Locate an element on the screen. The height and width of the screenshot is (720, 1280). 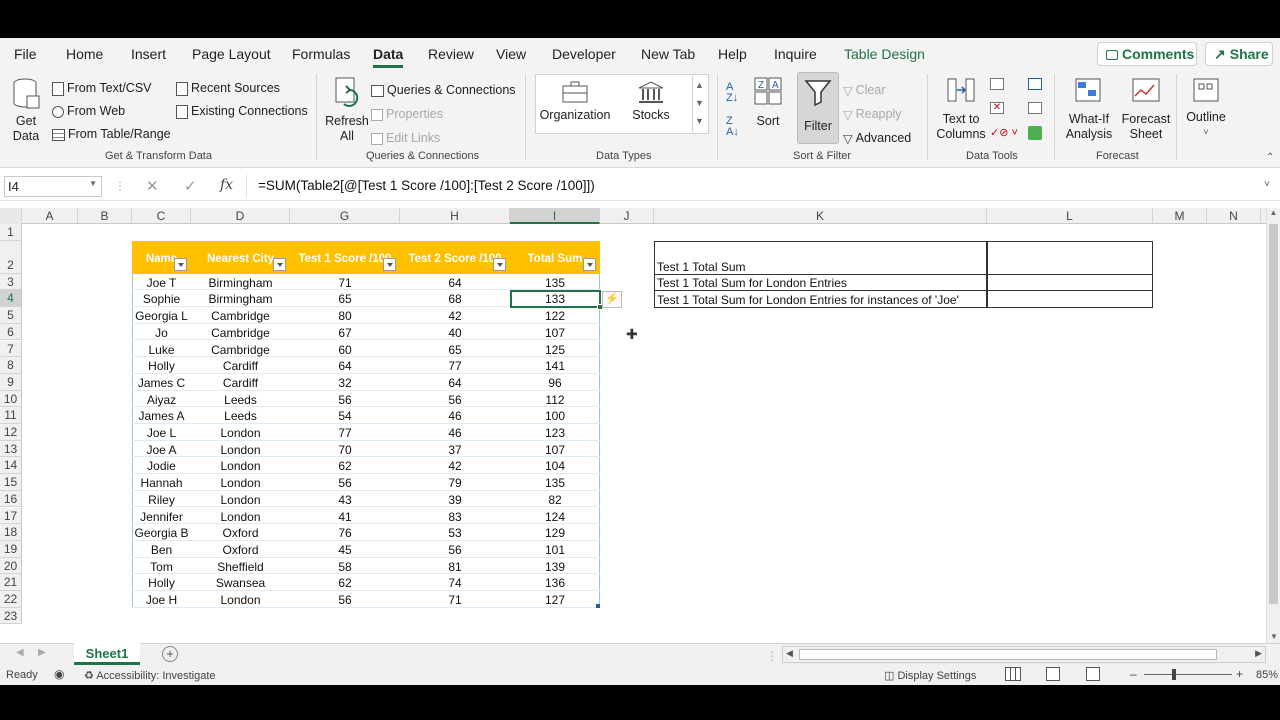
table-cell: 71 is located at coordinates (345, 283).